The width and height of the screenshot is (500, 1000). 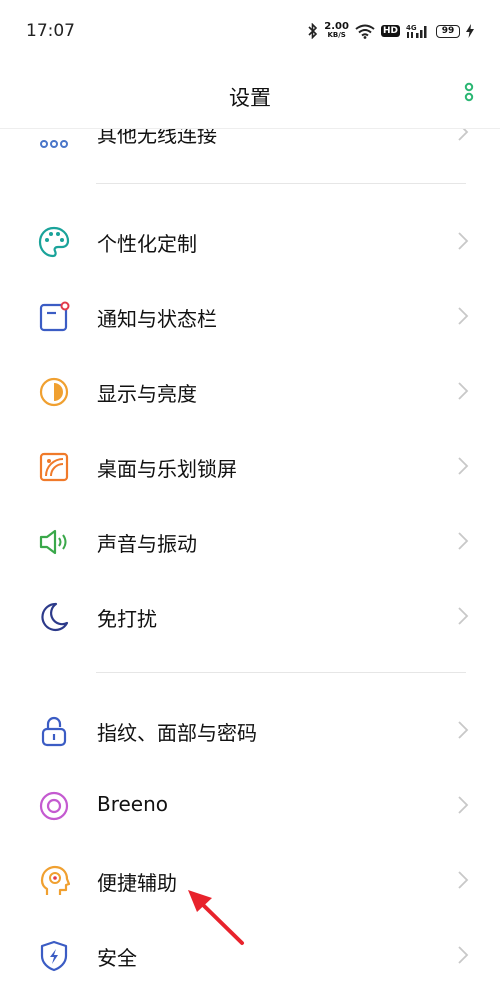 I want to click on settings-item-breeno: Breeno, so click(x=250, y=805).